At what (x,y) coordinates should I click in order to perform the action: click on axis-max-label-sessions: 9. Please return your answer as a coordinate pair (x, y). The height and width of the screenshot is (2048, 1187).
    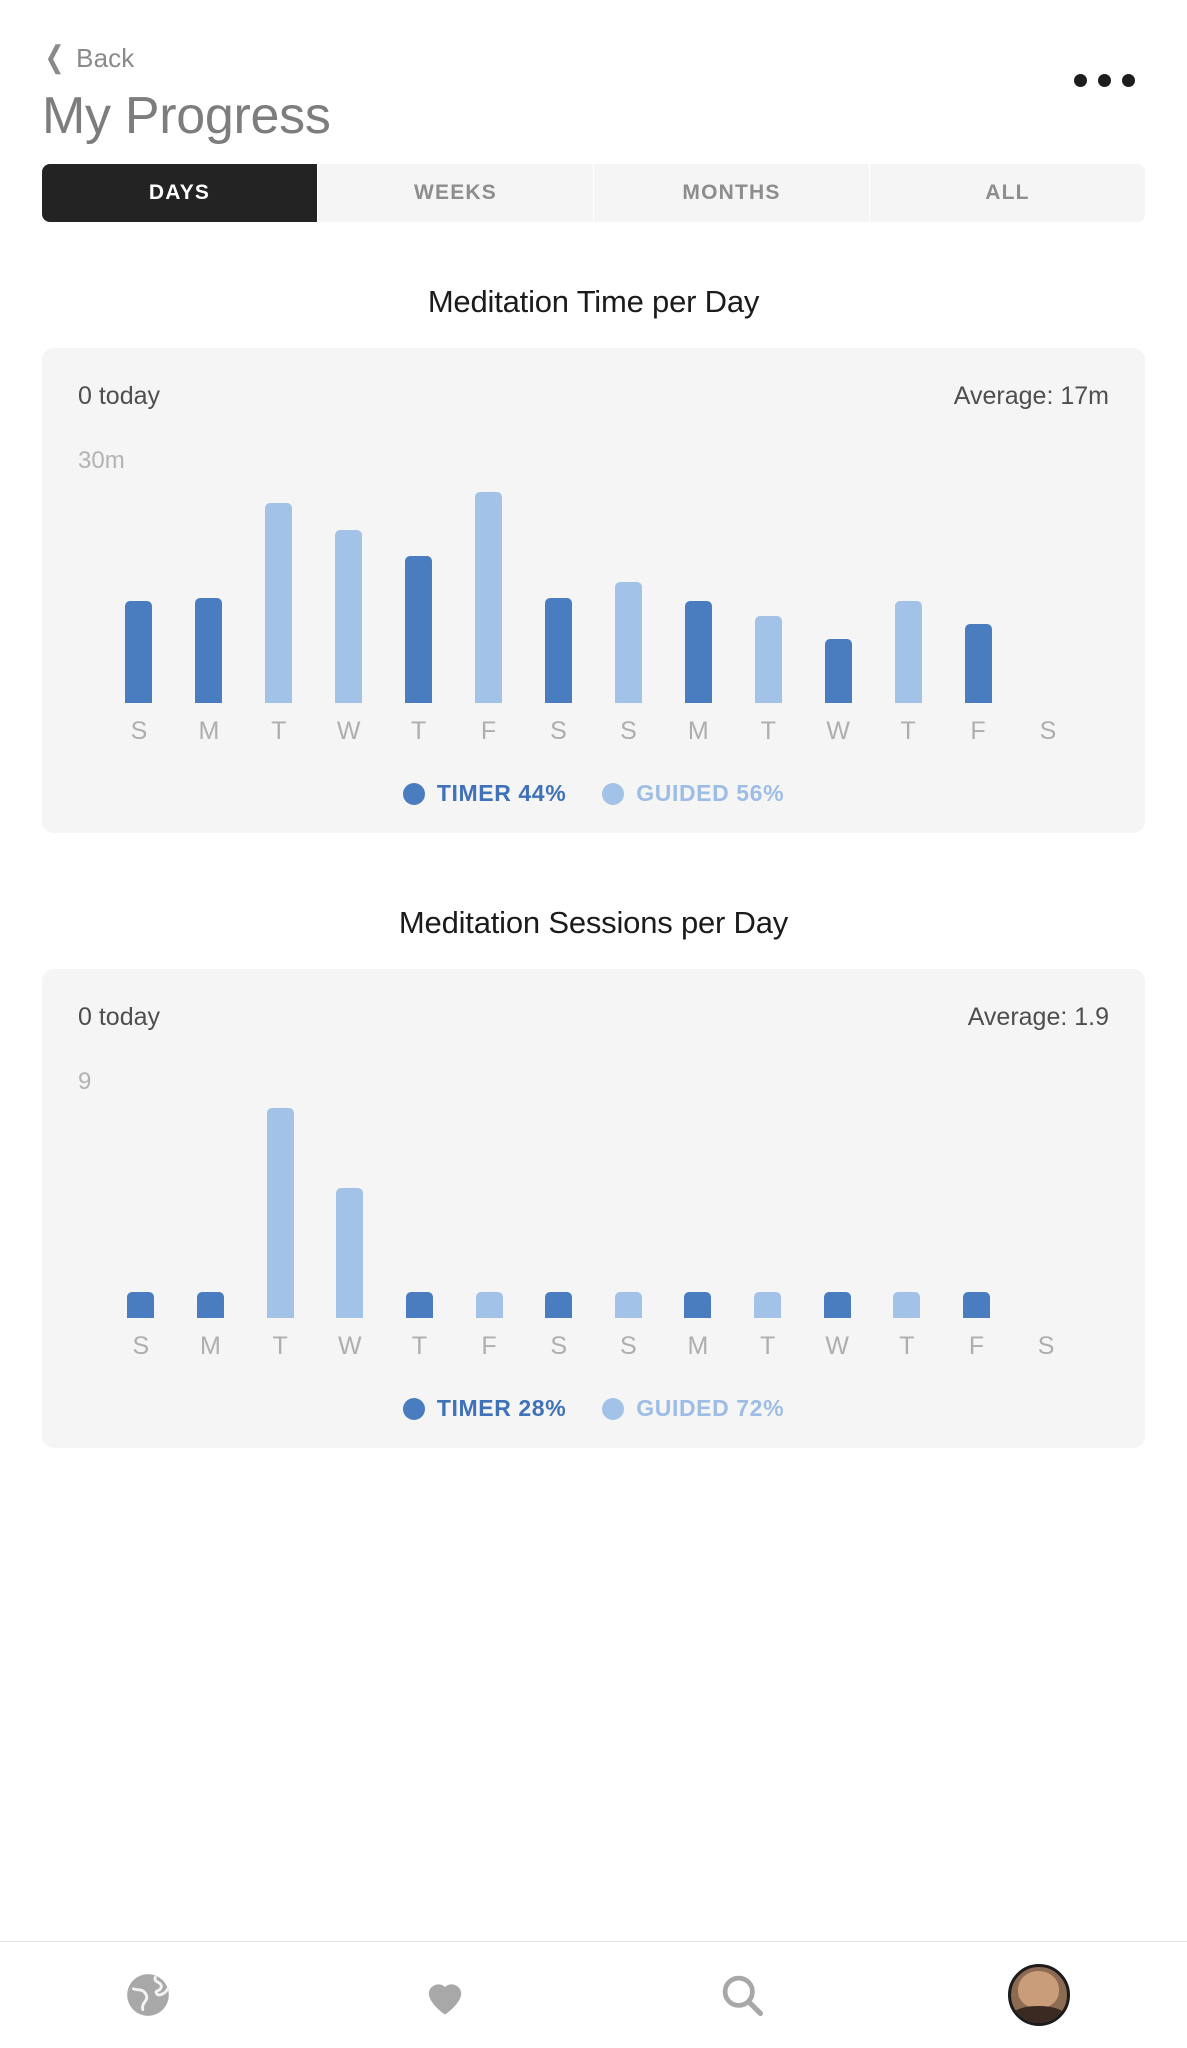
    Looking at the image, I should click on (85, 1081).